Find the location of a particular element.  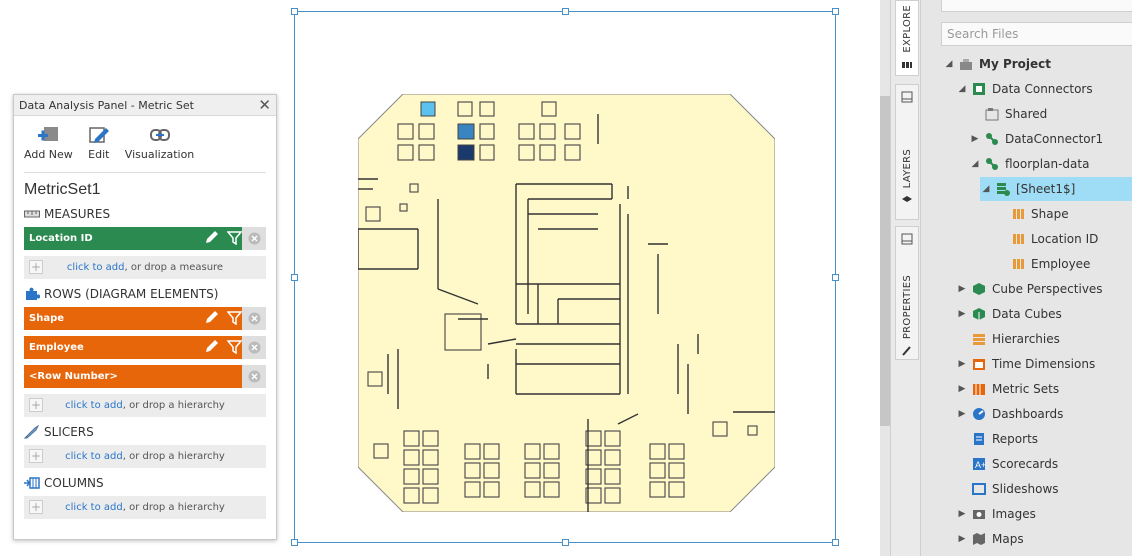

shared-folder-icon is located at coordinates (992, 114).